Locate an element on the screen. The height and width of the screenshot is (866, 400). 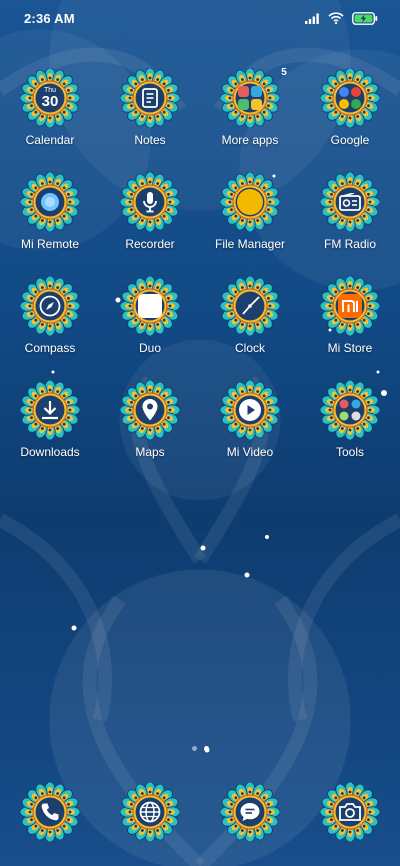
app-fm-radio: FM Radio is located at coordinates (350, 212).